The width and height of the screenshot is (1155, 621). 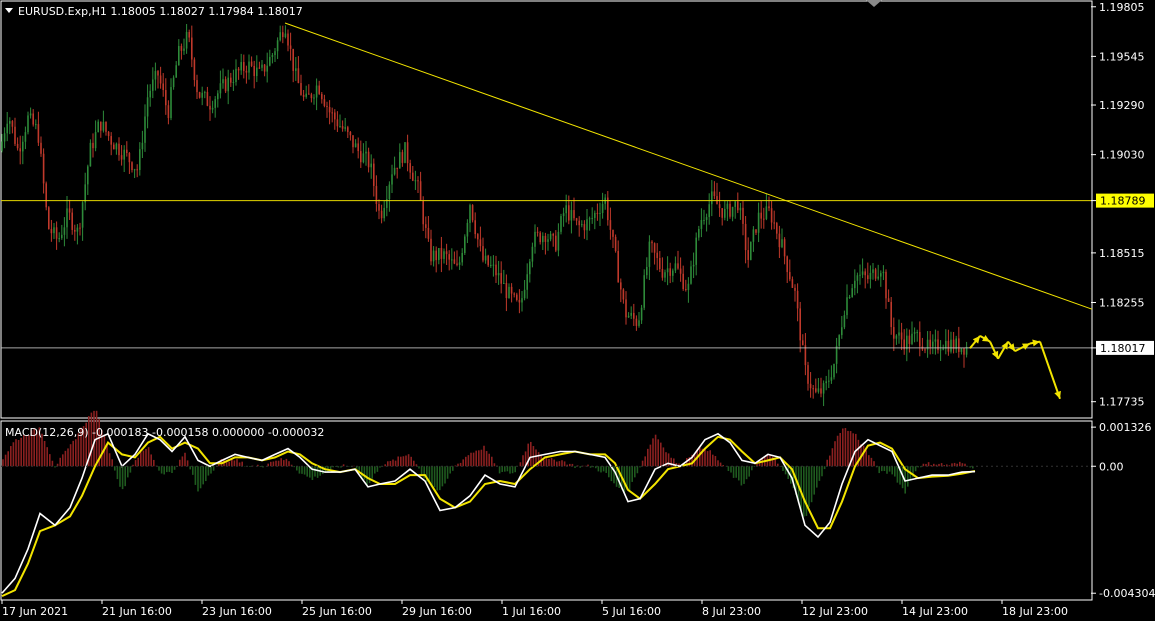 What do you see at coordinates (1123, 348) in the screenshot?
I see `price-tick-label: 1.18017` at bounding box center [1123, 348].